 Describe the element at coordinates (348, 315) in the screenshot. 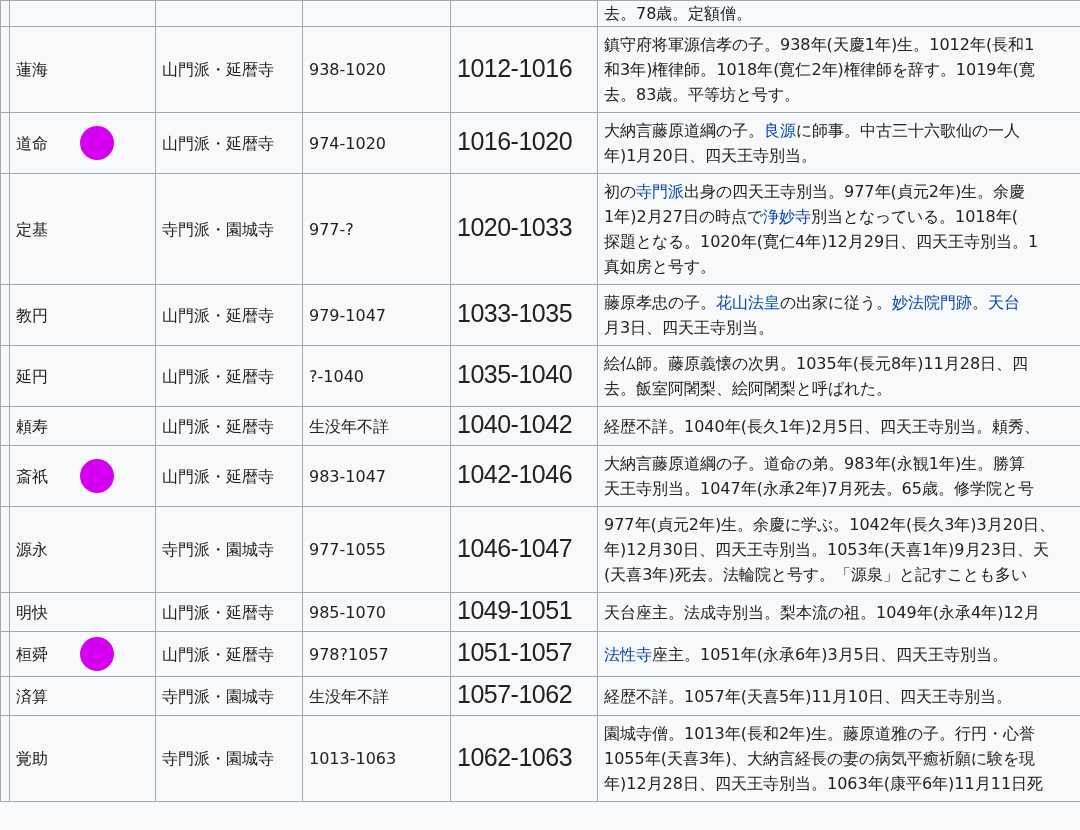

I see `table-cell: 979-1047` at that location.